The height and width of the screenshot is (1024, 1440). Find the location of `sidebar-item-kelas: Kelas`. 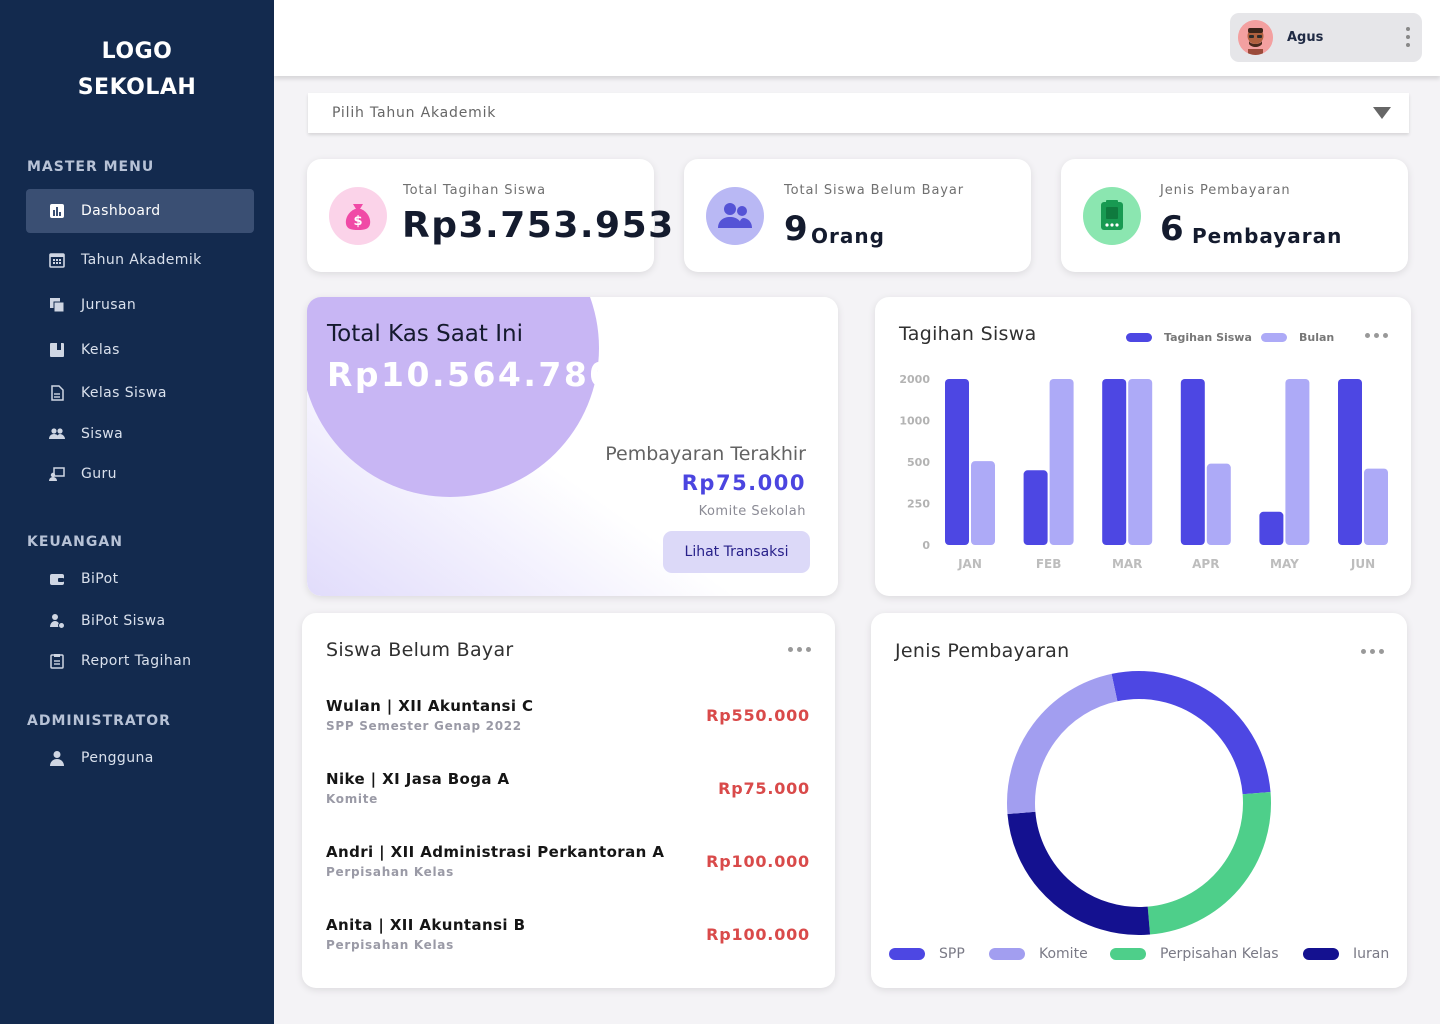

sidebar-item-kelas: Kelas is located at coordinates (140, 350).